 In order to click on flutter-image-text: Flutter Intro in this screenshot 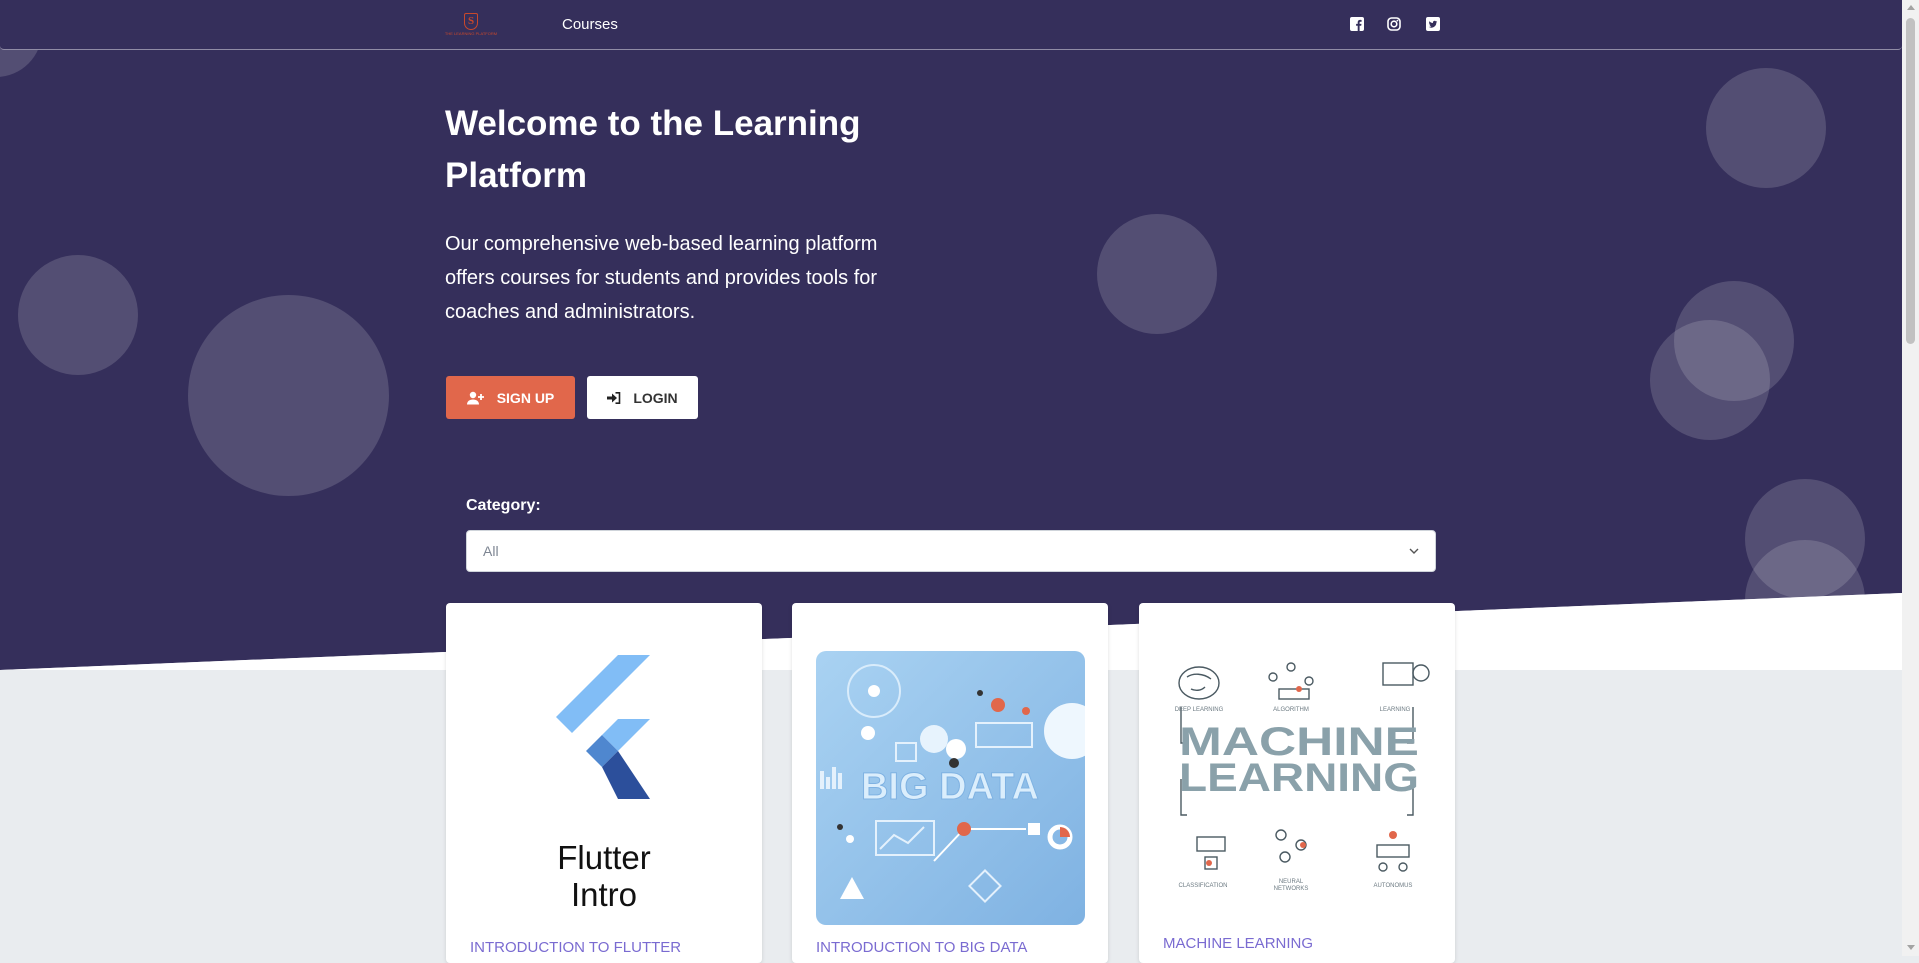, I will do `click(604, 876)`.